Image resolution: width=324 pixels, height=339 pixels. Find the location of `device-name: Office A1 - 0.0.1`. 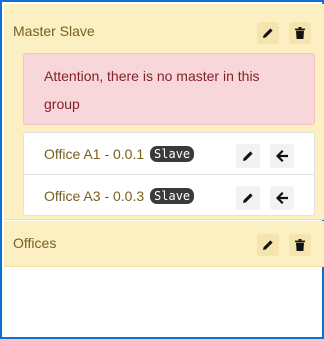

device-name: Office A1 - 0.0.1 is located at coordinates (94, 154).